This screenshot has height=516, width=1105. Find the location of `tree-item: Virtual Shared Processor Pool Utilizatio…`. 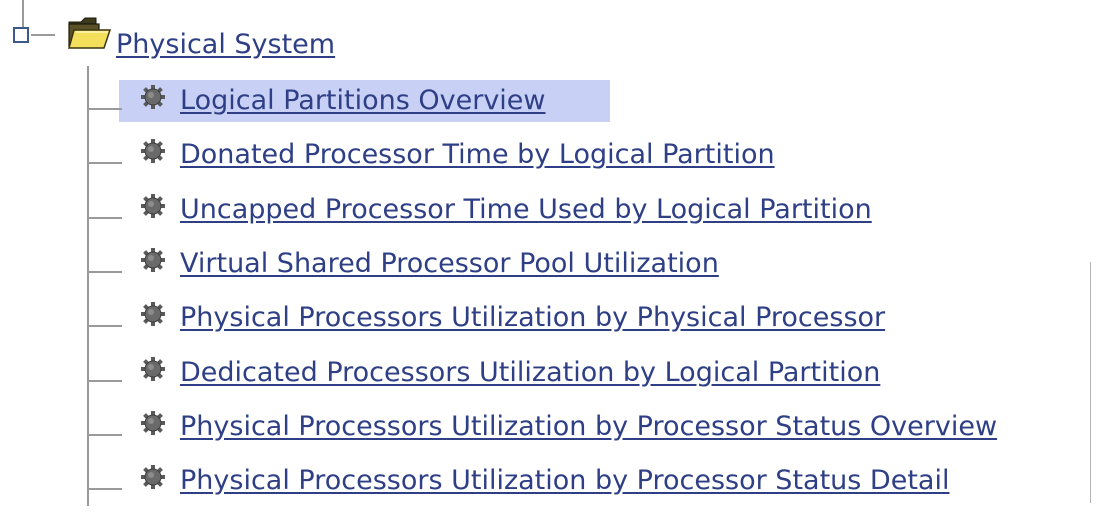

tree-item: Virtual Shared Processor Pool Utilizatio… is located at coordinates (552, 272).